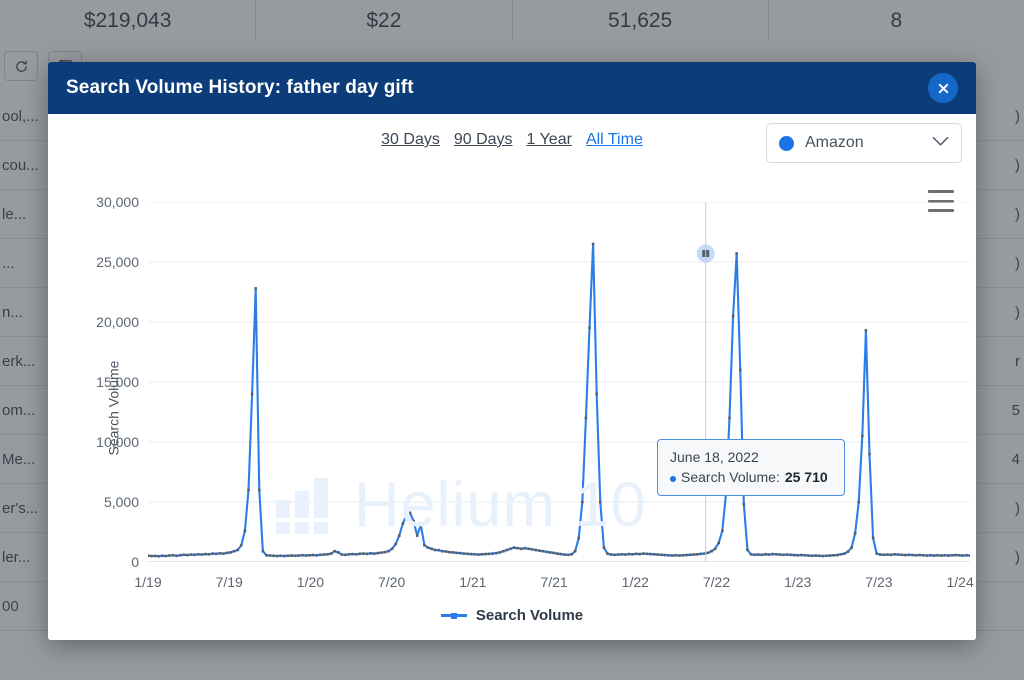  I want to click on chart-legend: Search Volume, so click(512, 615).